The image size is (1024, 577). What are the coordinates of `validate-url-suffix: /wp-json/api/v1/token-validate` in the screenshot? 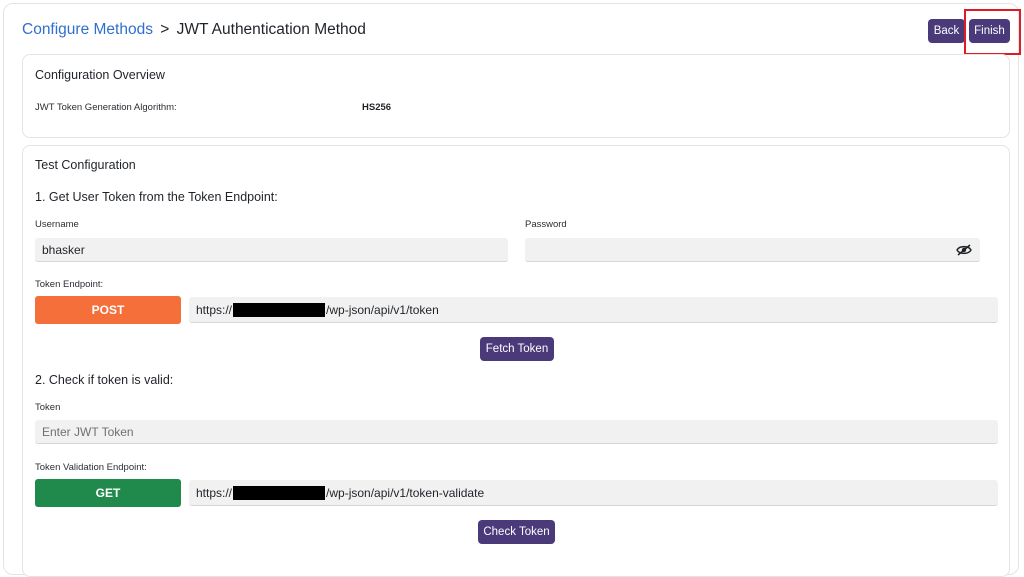 It's located at (405, 492).